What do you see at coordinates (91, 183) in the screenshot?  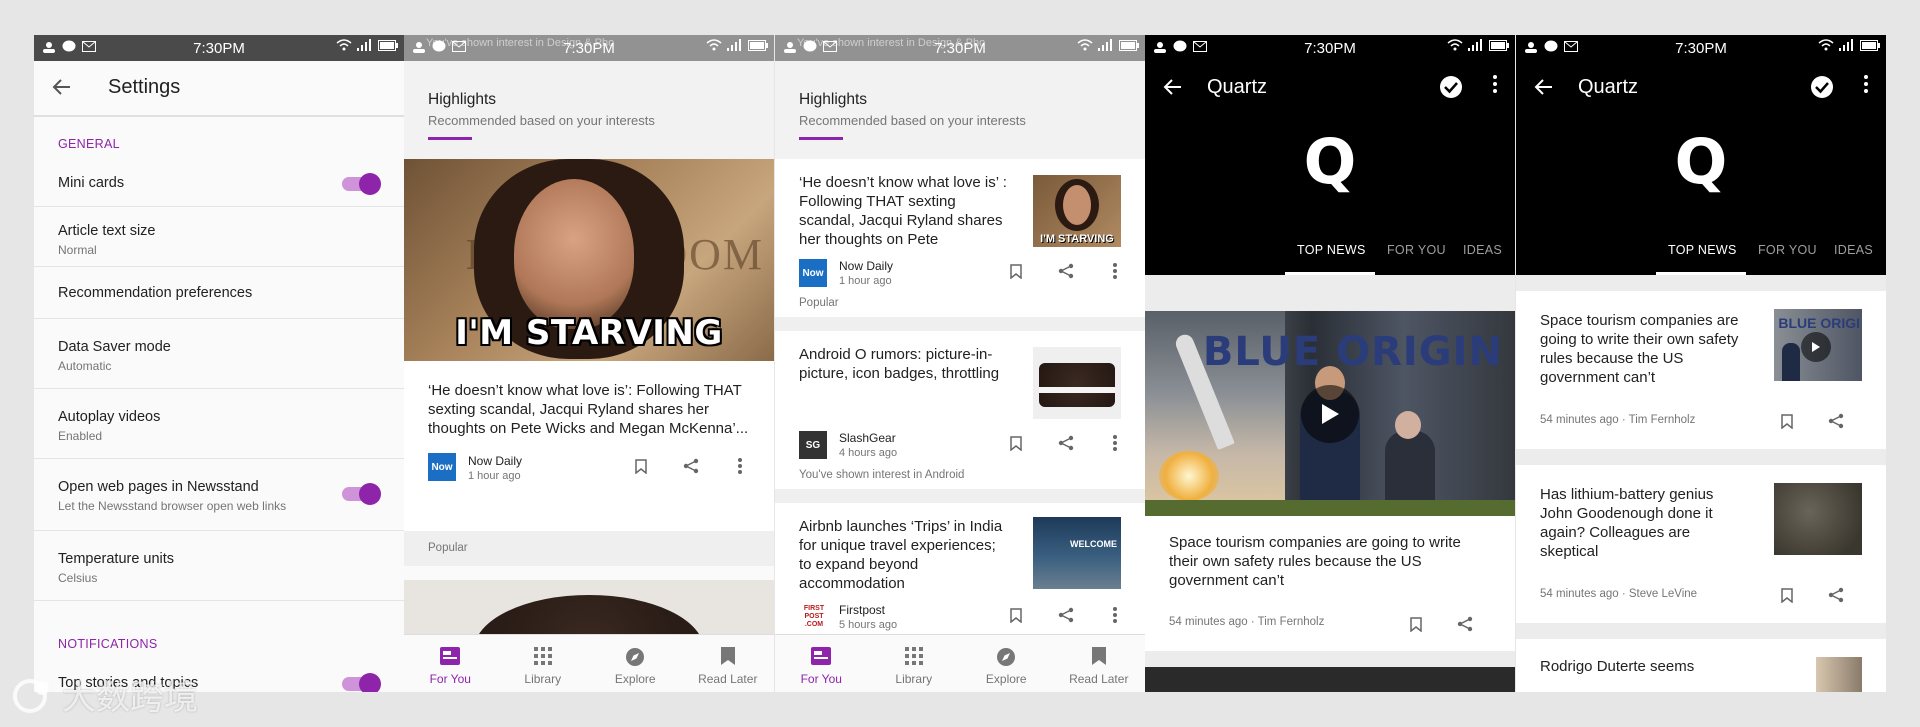 I see `setting-title: Mini cards` at bounding box center [91, 183].